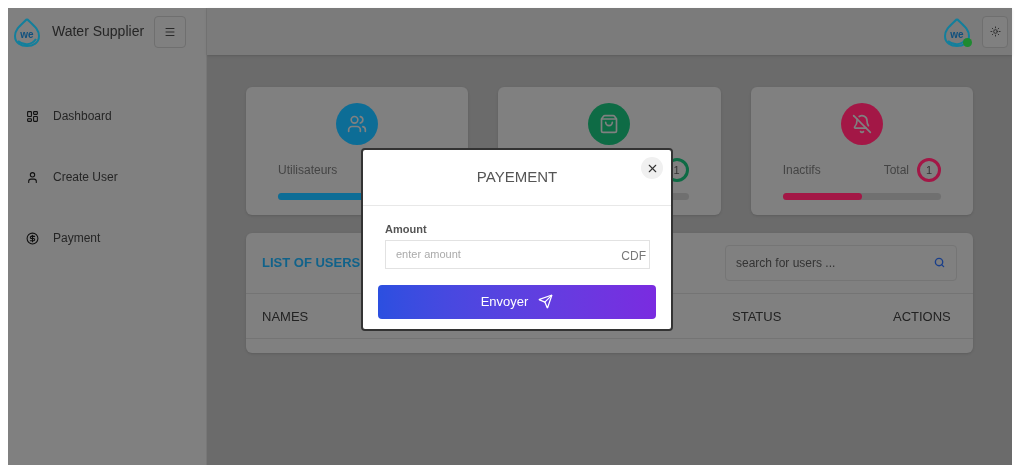  What do you see at coordinates (285, 317) in the screenshot?
I see `column-header: NAMES` at bounding box center [285, 317].